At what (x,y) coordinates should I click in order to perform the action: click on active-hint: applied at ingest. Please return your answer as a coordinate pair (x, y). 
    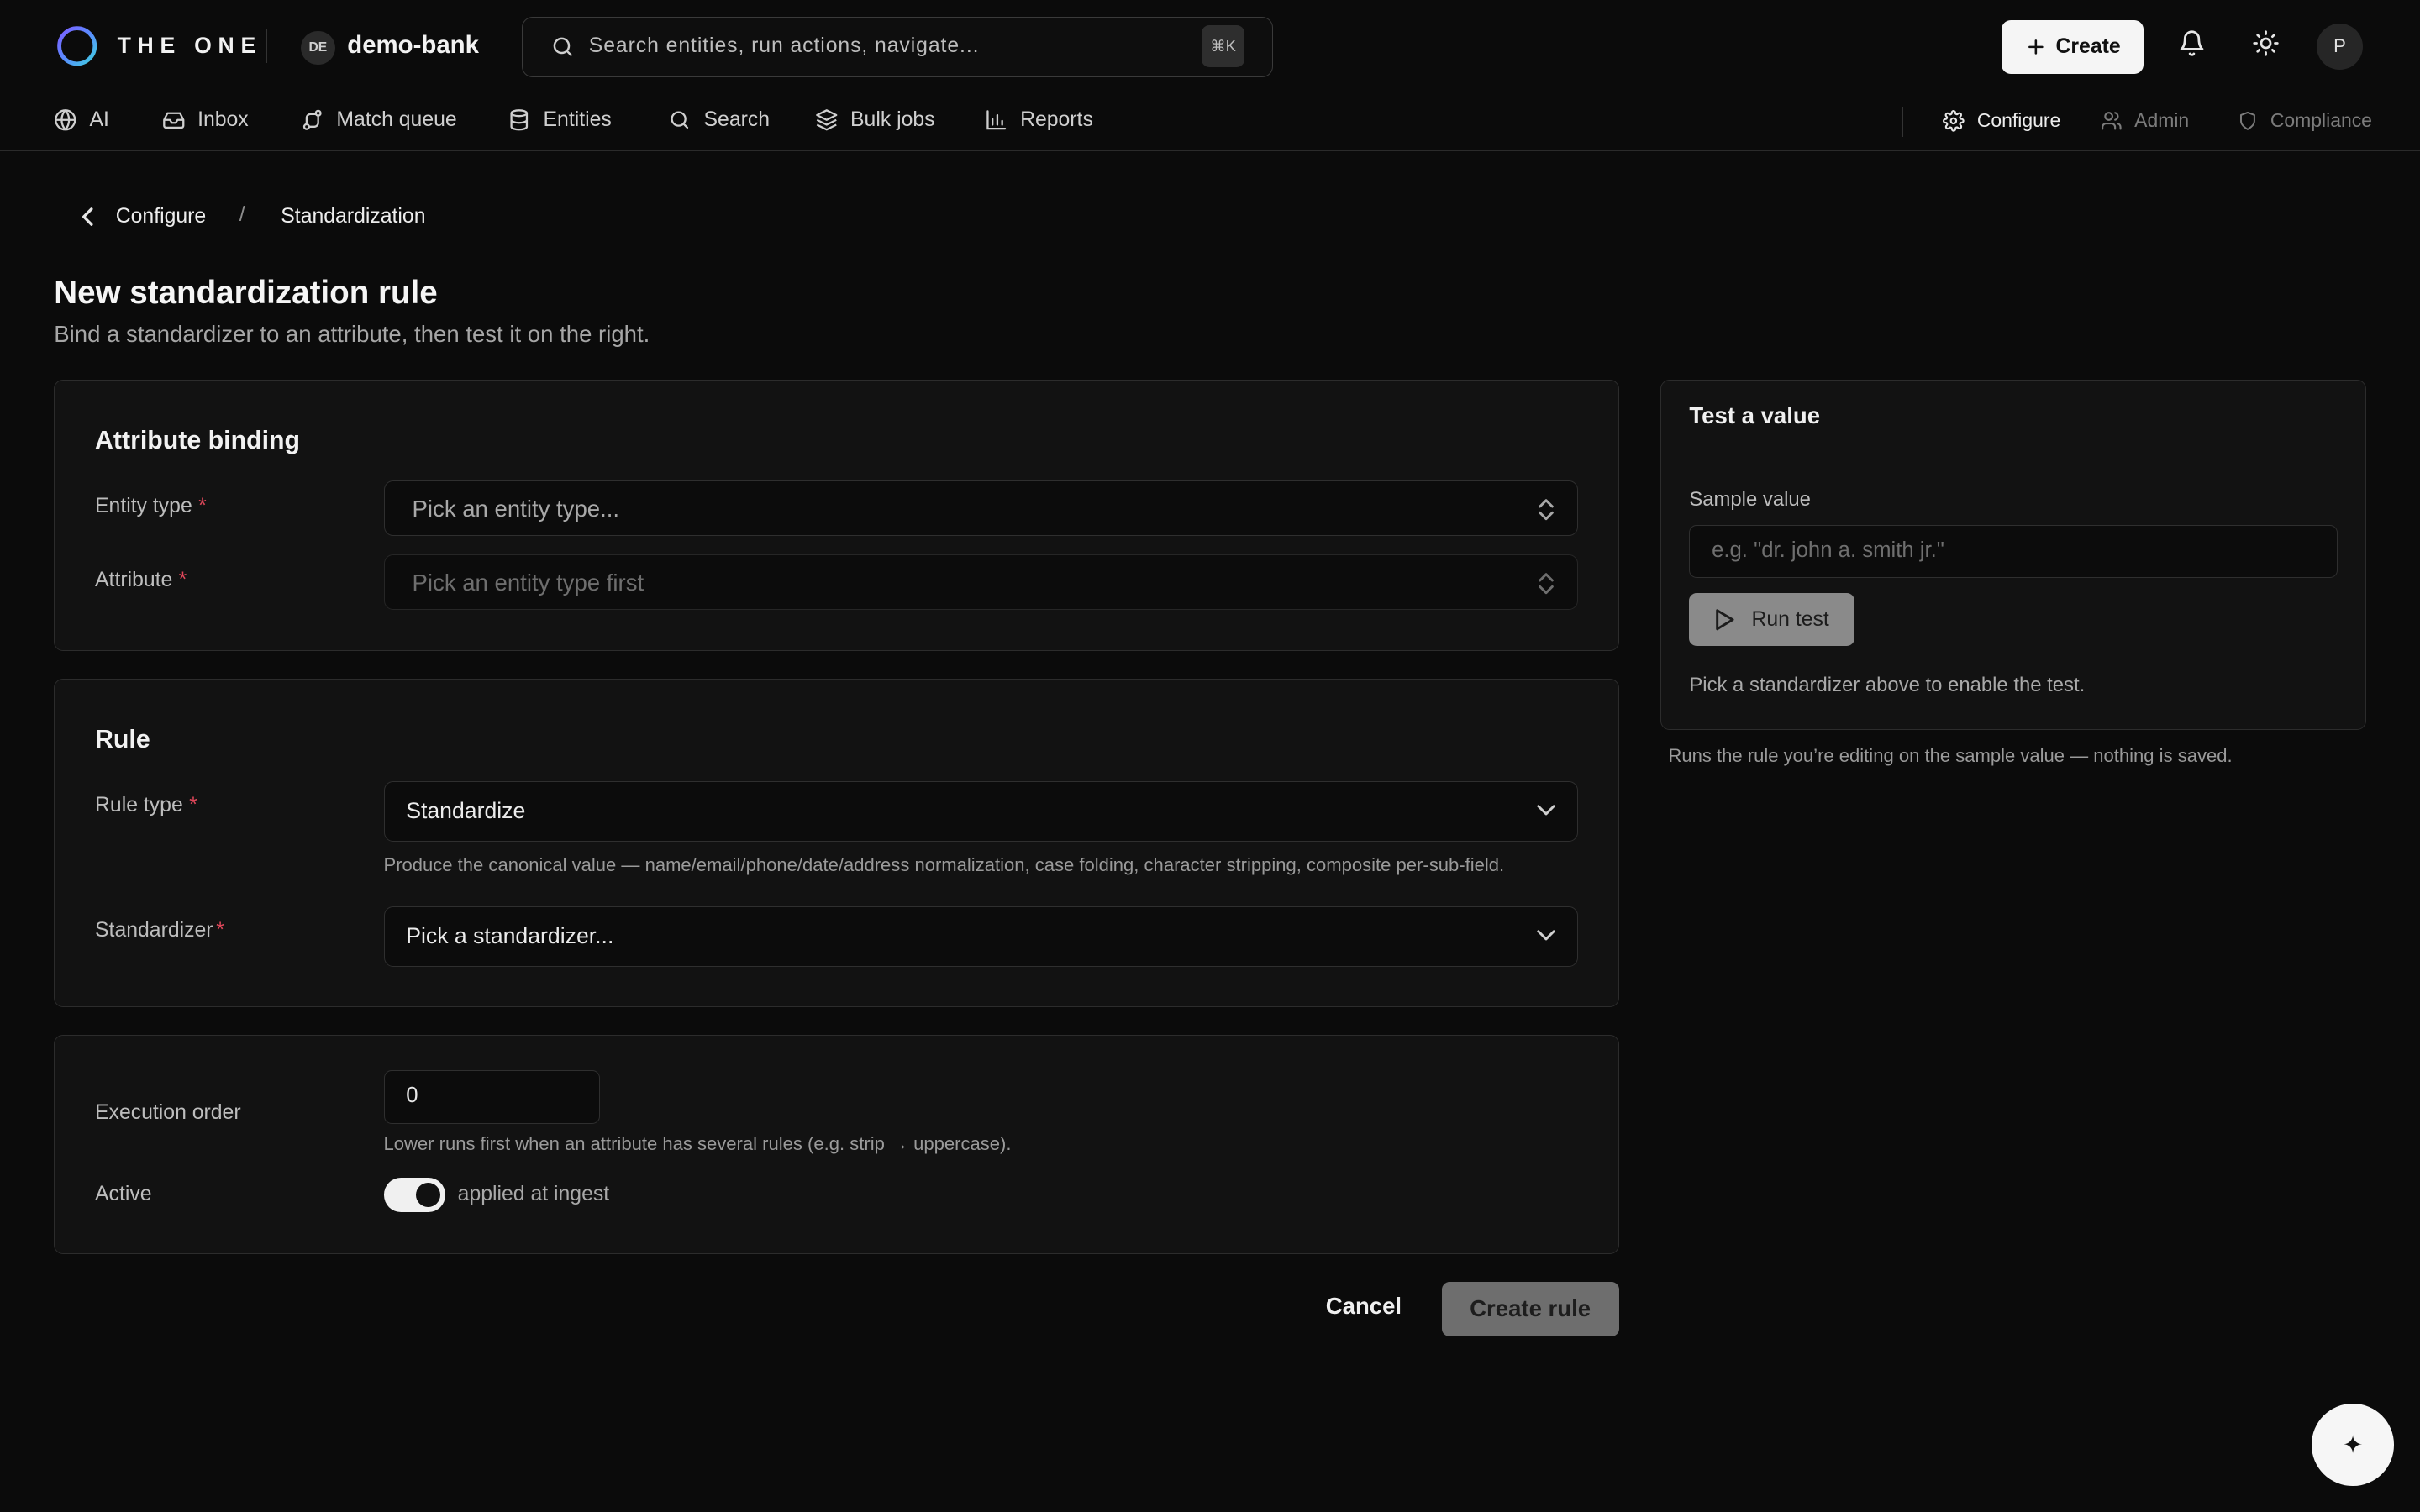
    Looking at the image, I should click on (533, 1193).